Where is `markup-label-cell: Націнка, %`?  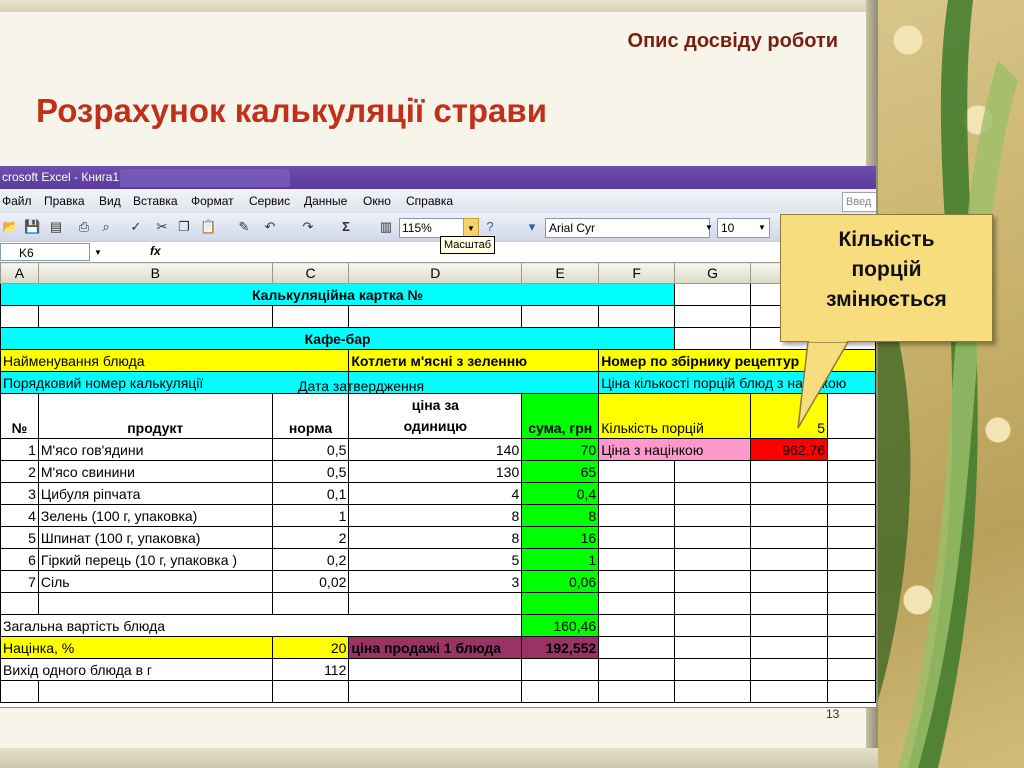
markup-label-cell: Націнка, % is located at coordinates (136, 647).